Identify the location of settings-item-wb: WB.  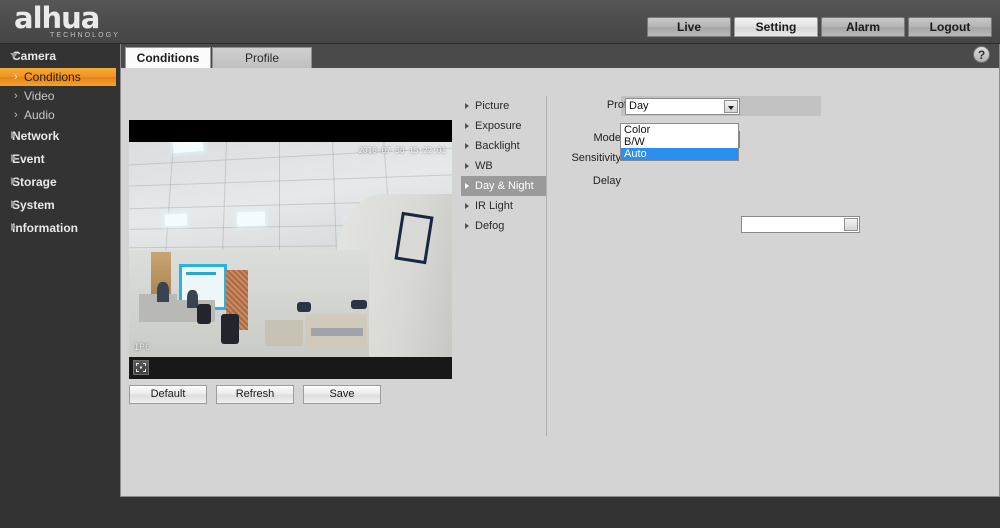
(503, 166).